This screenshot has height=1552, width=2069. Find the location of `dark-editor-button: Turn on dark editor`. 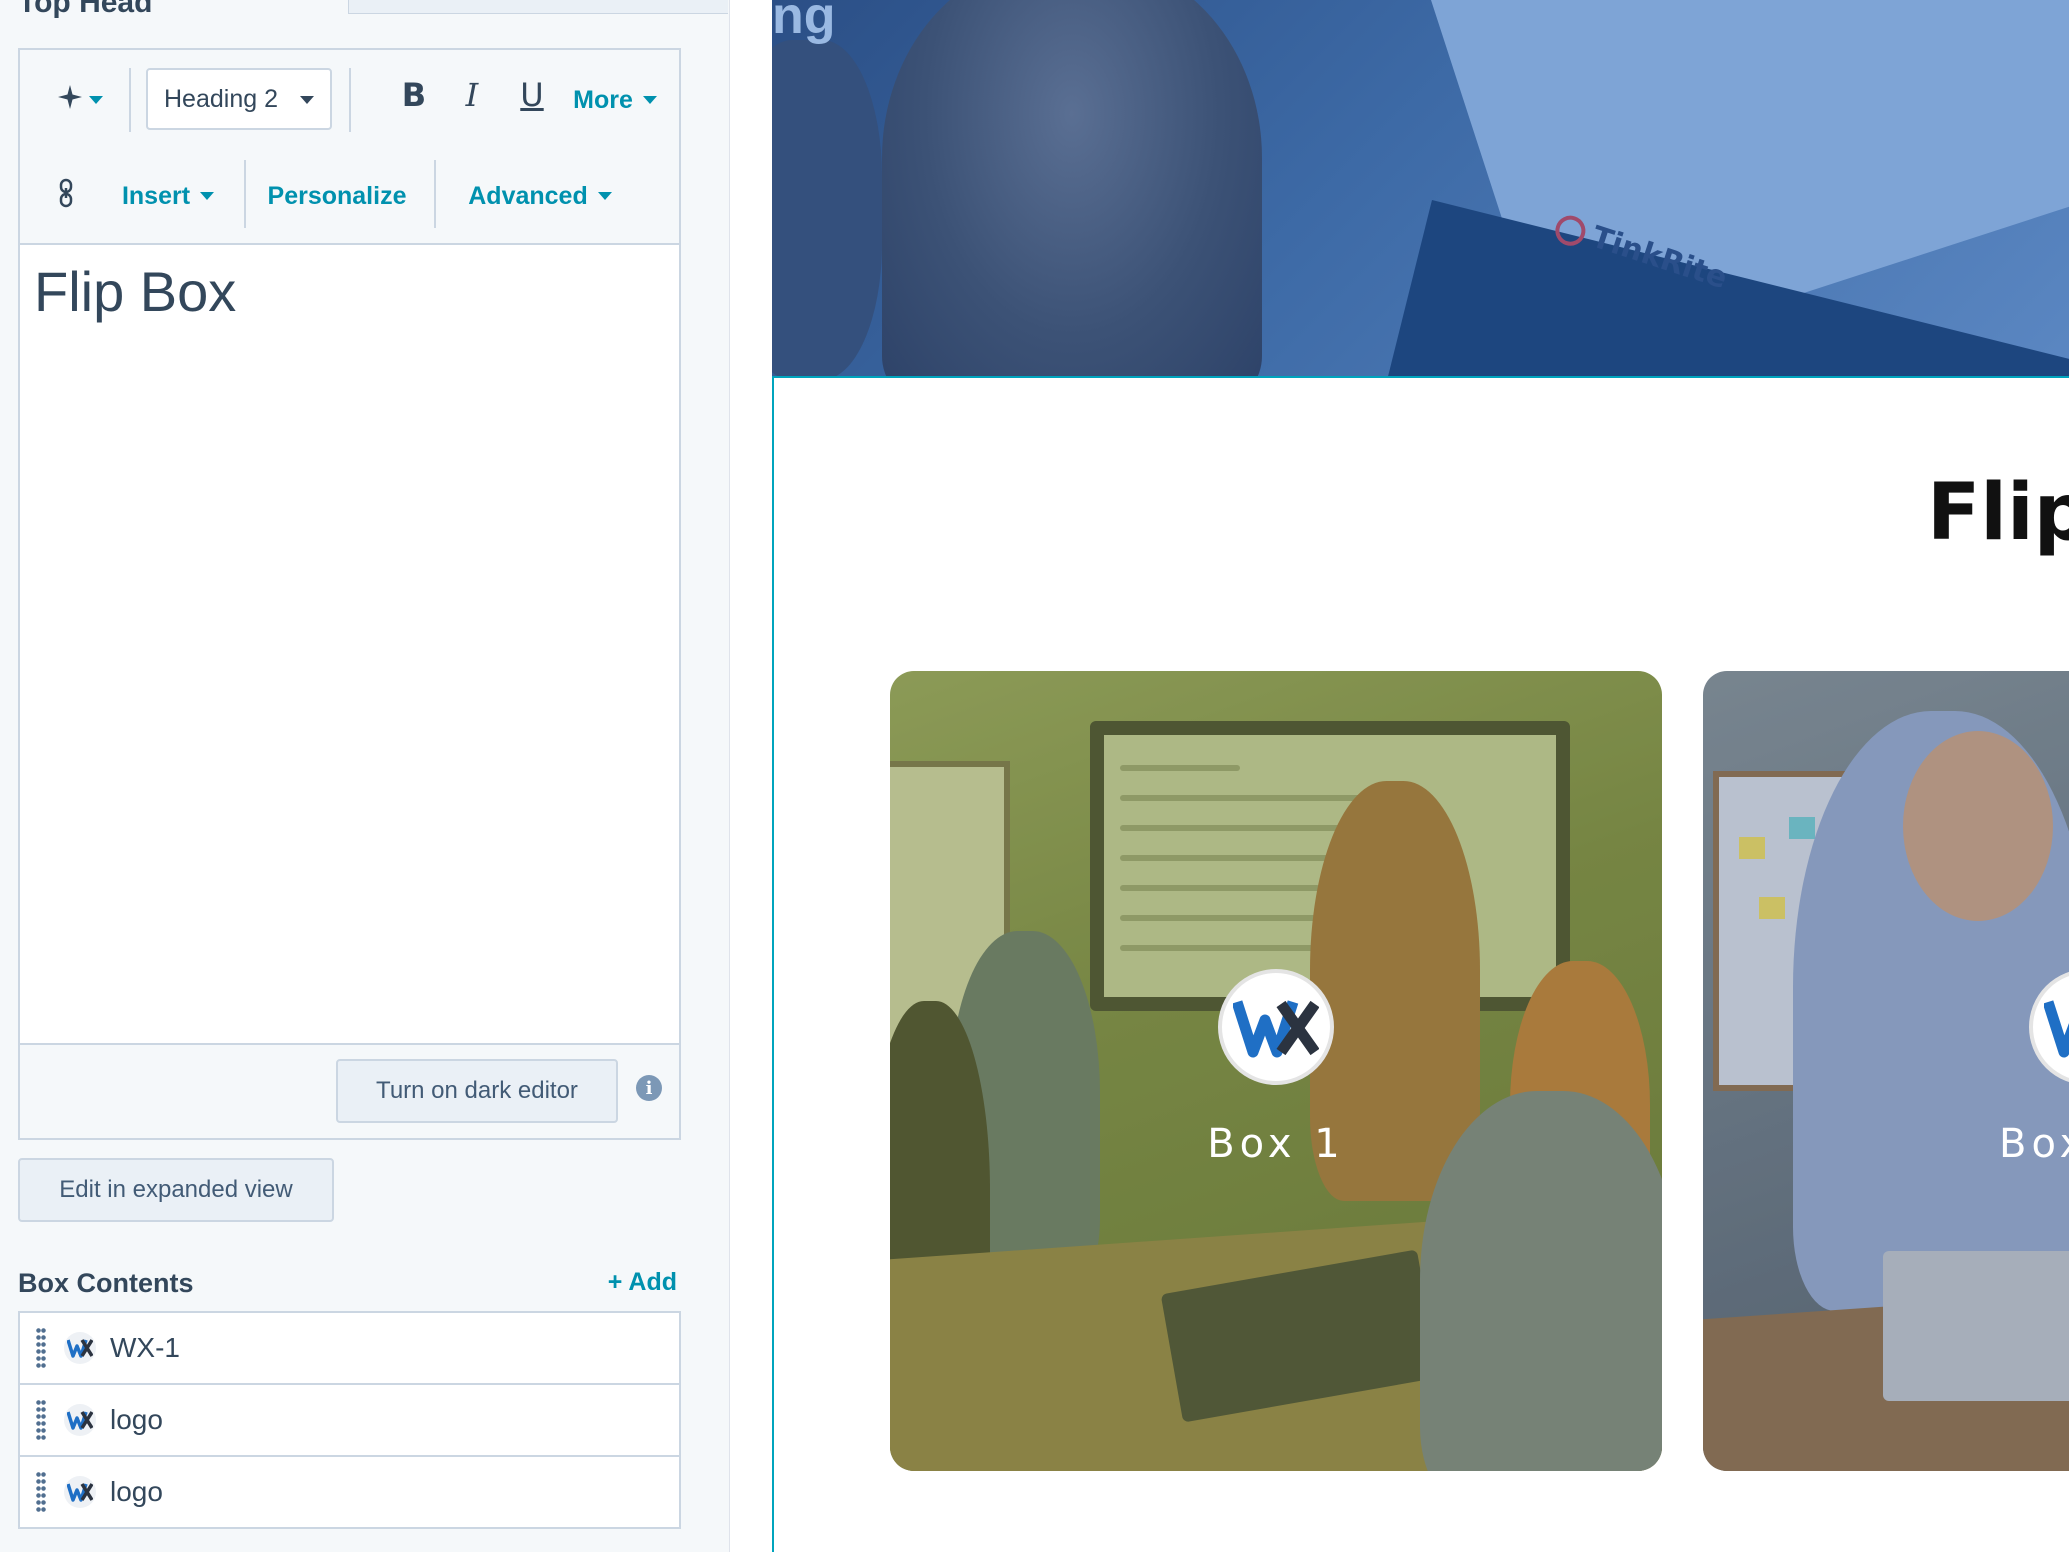

dark-editor-button: Turn on dark editor is located at coordinates (477, 1091).